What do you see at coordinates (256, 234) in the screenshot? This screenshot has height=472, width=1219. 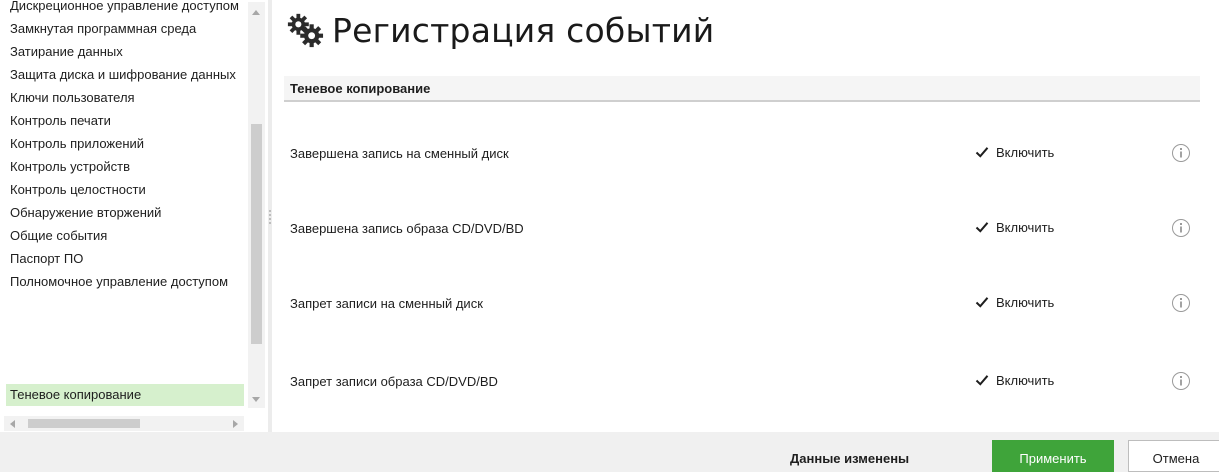 I see `scrollbar-thumb` at bounding box center [256, 234].